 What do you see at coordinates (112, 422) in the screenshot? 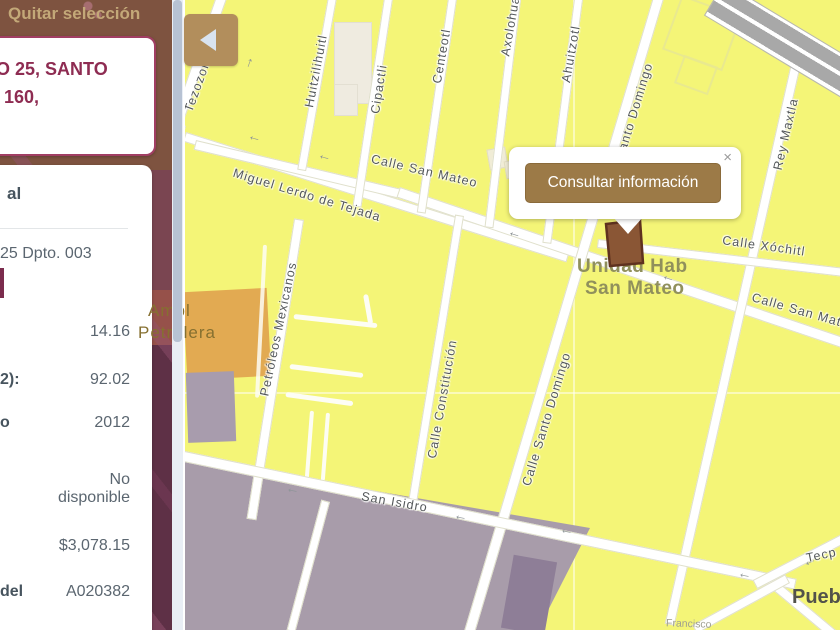
I see `field-value: 2012` at bounding box center [112, 422].